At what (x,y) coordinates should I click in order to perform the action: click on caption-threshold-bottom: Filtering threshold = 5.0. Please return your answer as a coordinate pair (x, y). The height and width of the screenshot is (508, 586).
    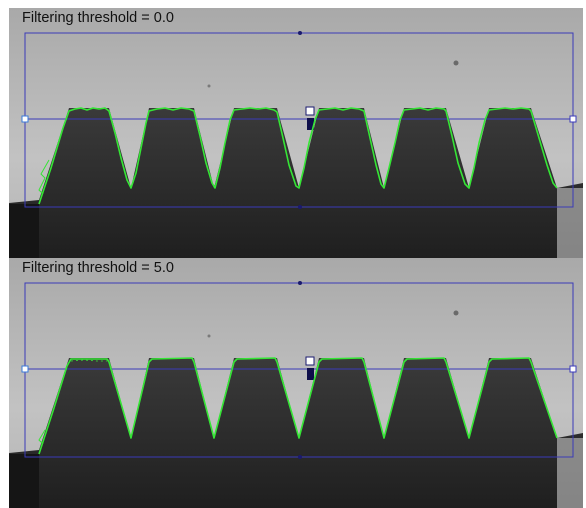
    Looking at the image, I should click on (98, 268).